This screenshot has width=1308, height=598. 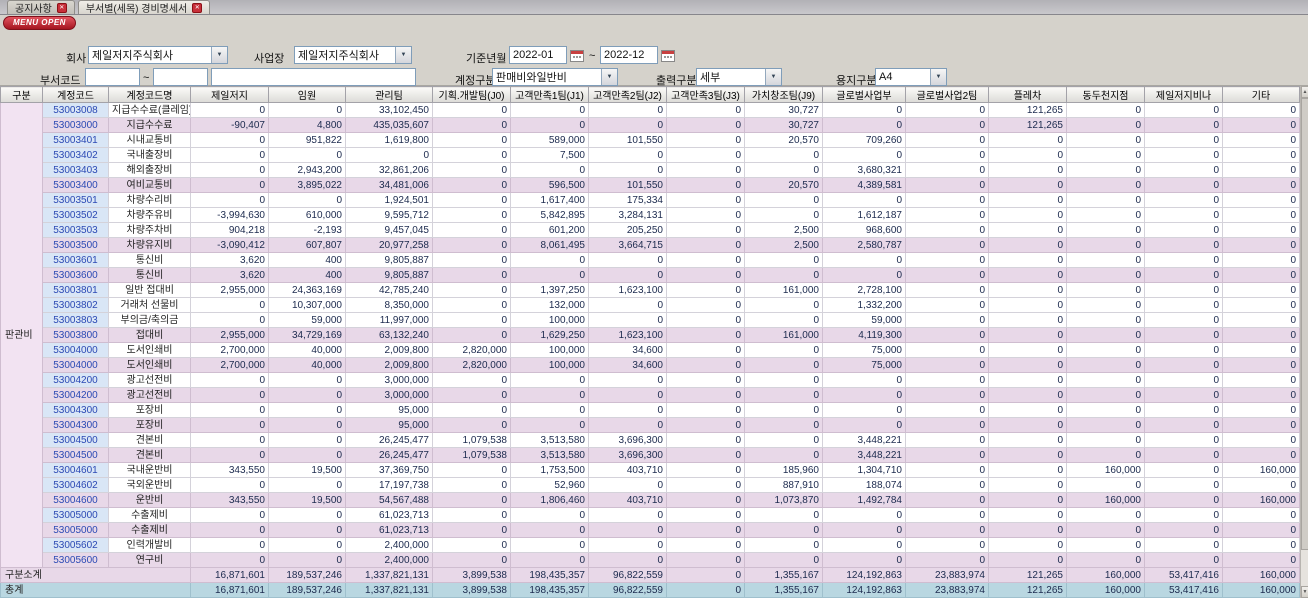 I want to click on account-code-cell: 53003803, so click(x=75, y=320).